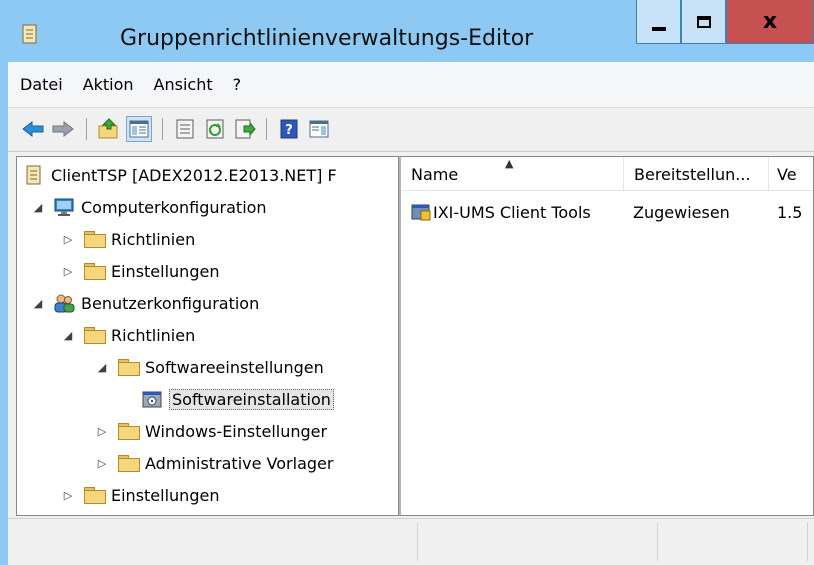  I want to click on list-item-version: 1.5, so click(790, 212).